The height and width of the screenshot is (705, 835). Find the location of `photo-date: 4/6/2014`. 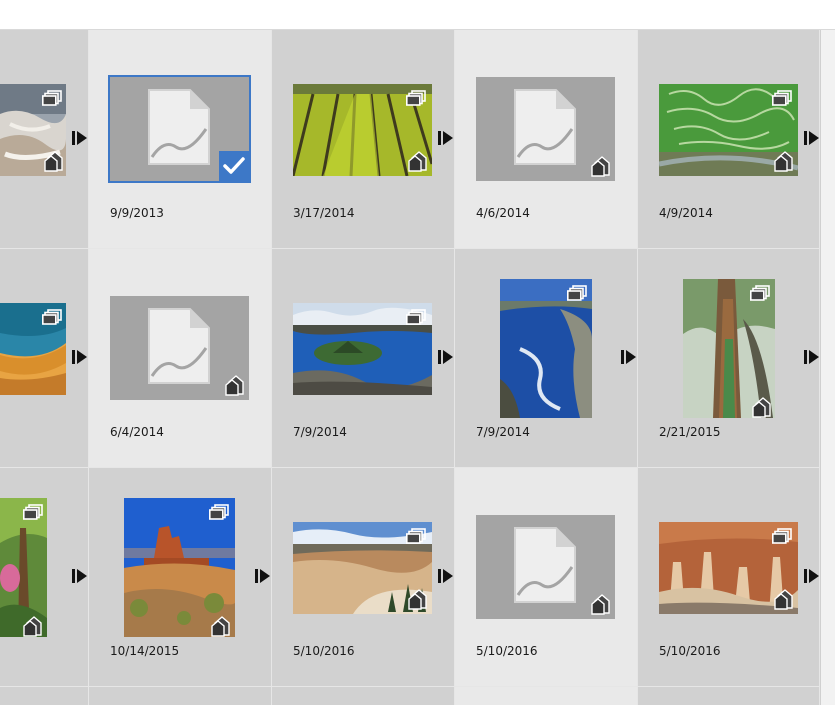

photo-date: 4/6/2014 is located at coordinates (503, 213).